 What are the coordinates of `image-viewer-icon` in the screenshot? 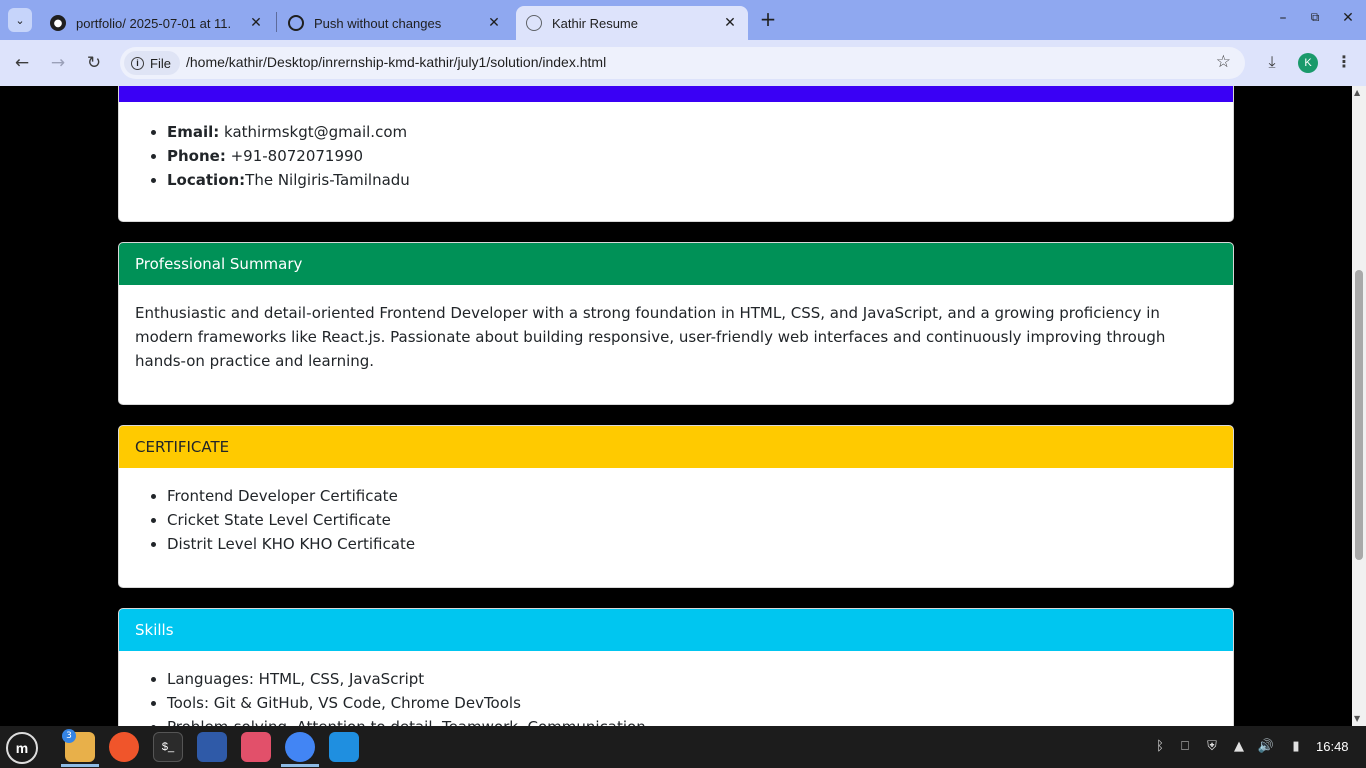 It's located at (256, 747).